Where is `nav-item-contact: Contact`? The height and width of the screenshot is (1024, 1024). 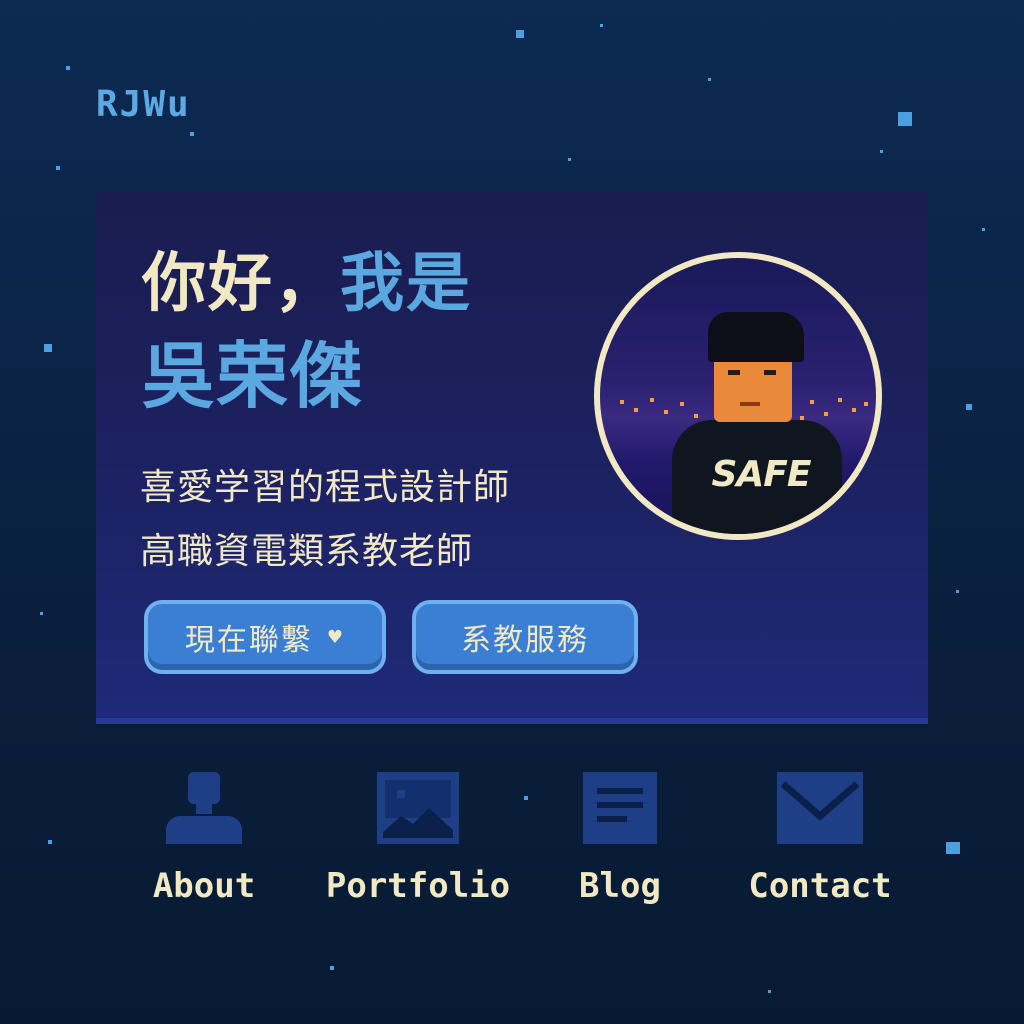
nav-item-contact: Contact is located at coordinates (820, 839).